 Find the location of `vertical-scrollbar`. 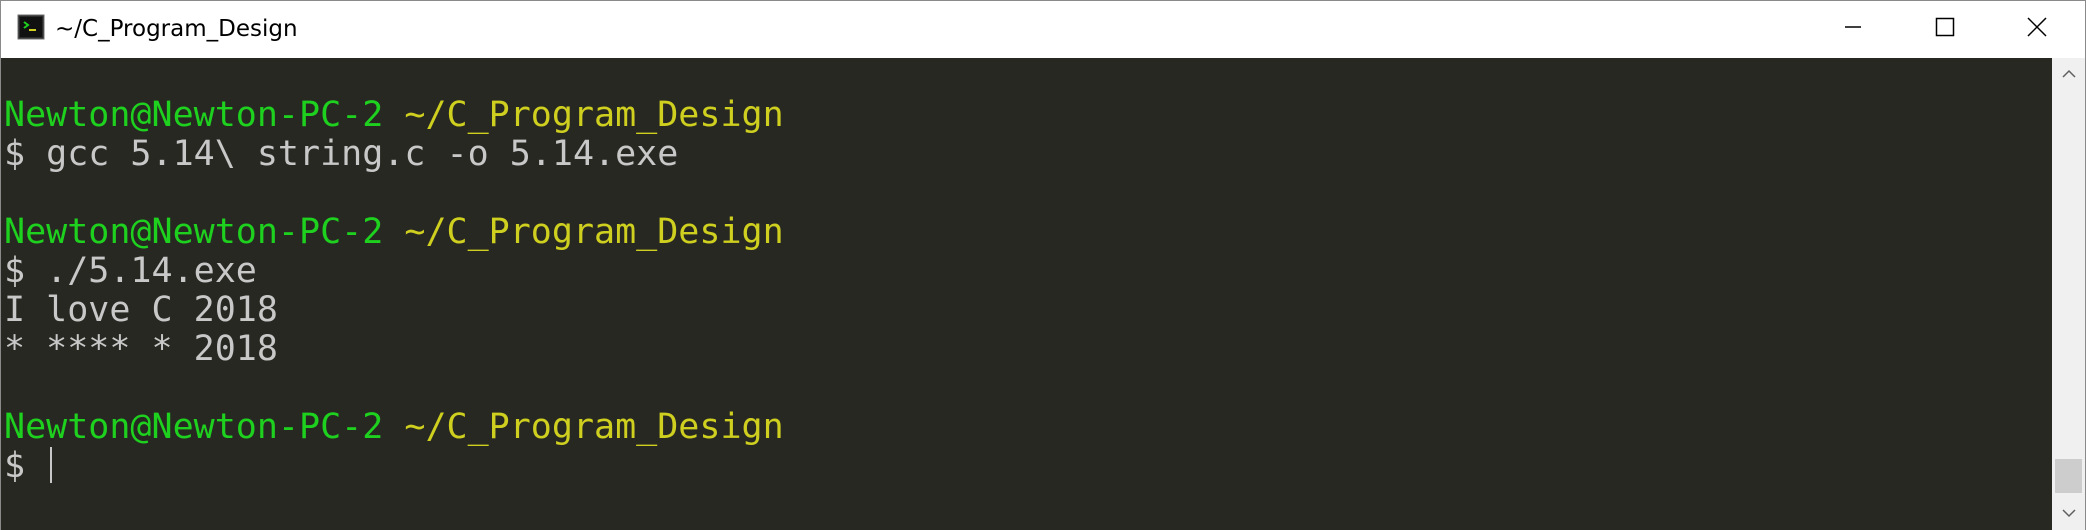

vertical-scrollbar is located at coordinates (2068, 294).